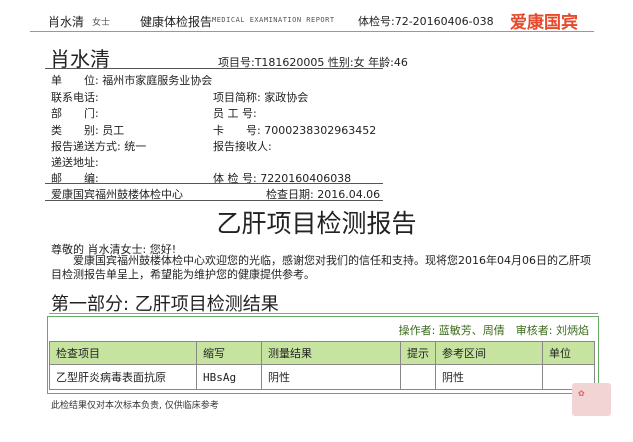 The width and height of the screenshot is (633, 442). I want to click on header-title-suffix: 女士, so click(101, 23).